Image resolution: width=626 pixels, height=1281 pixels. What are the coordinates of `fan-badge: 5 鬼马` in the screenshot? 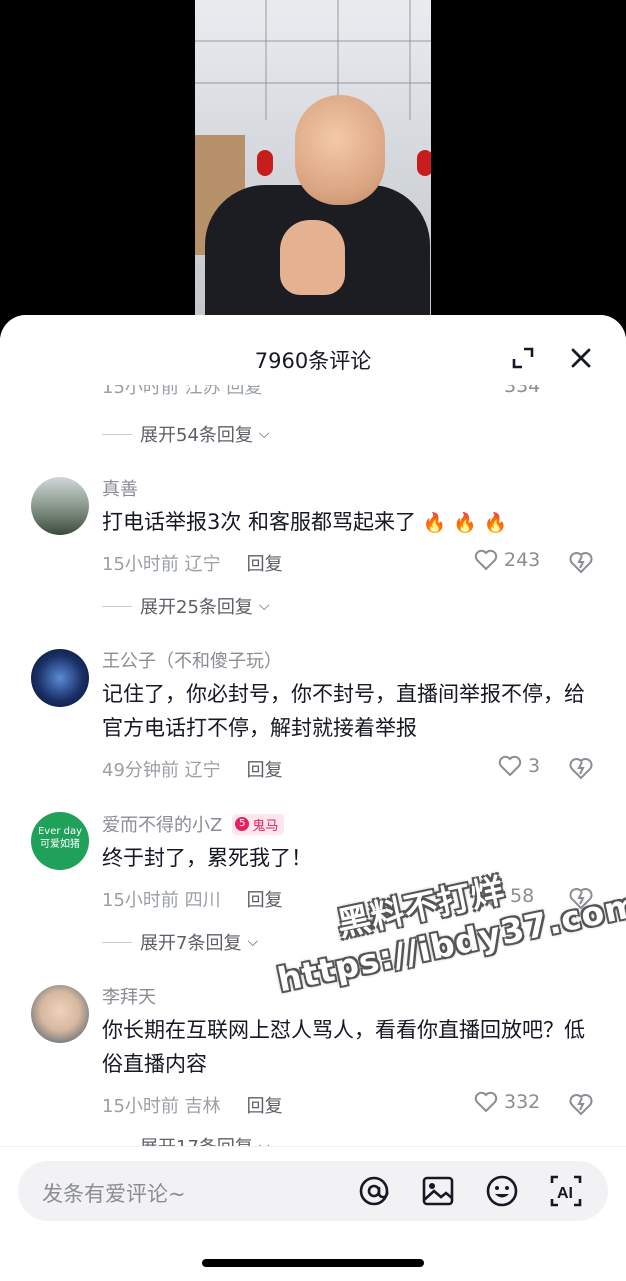 It's located at (258, 824).